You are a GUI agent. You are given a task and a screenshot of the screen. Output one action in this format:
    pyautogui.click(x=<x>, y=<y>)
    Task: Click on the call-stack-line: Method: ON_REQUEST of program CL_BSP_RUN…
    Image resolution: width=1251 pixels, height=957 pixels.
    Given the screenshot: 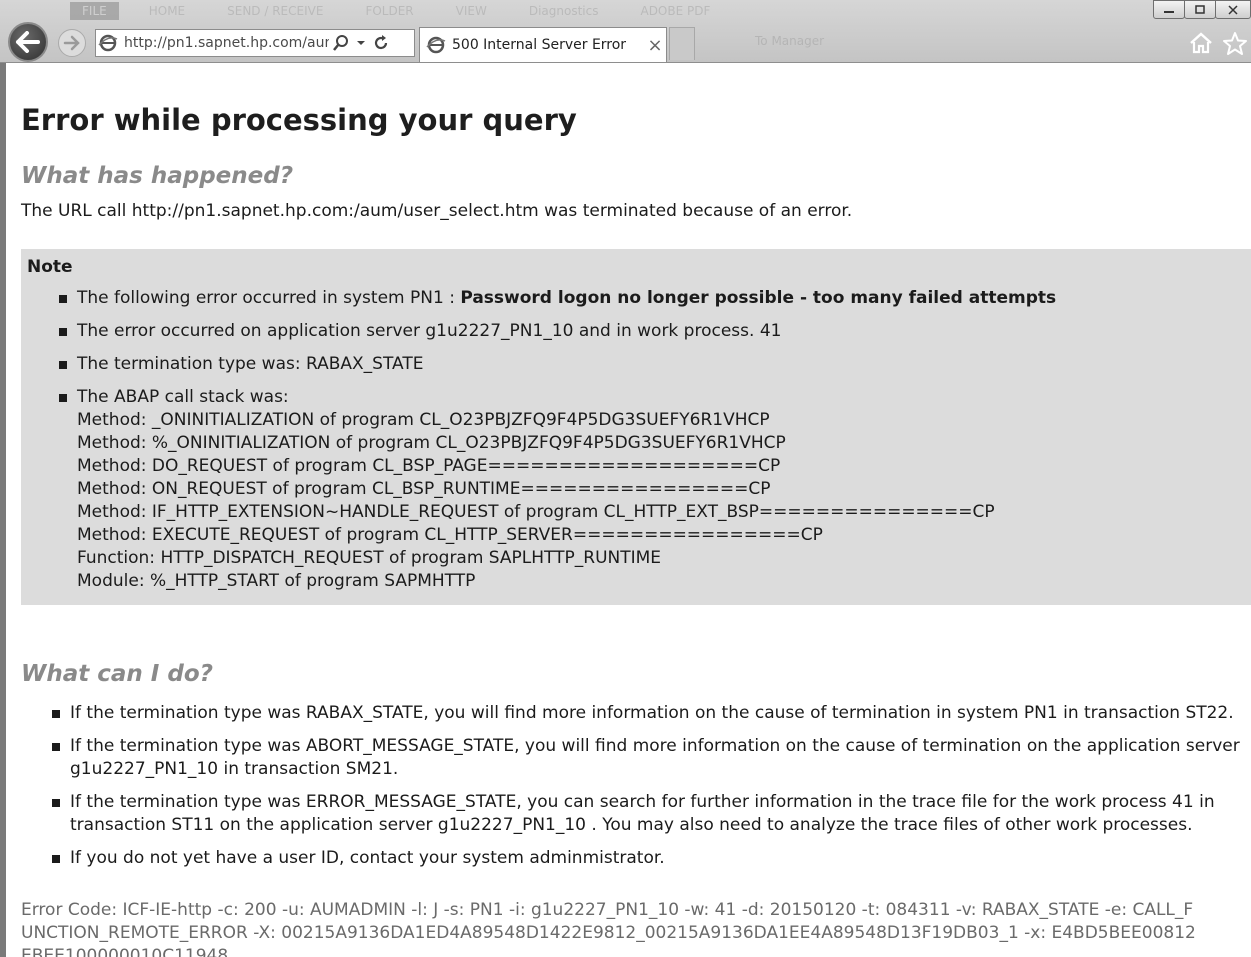 What is the action you would take?
    pyautogui.click(x=424, y=489)
    